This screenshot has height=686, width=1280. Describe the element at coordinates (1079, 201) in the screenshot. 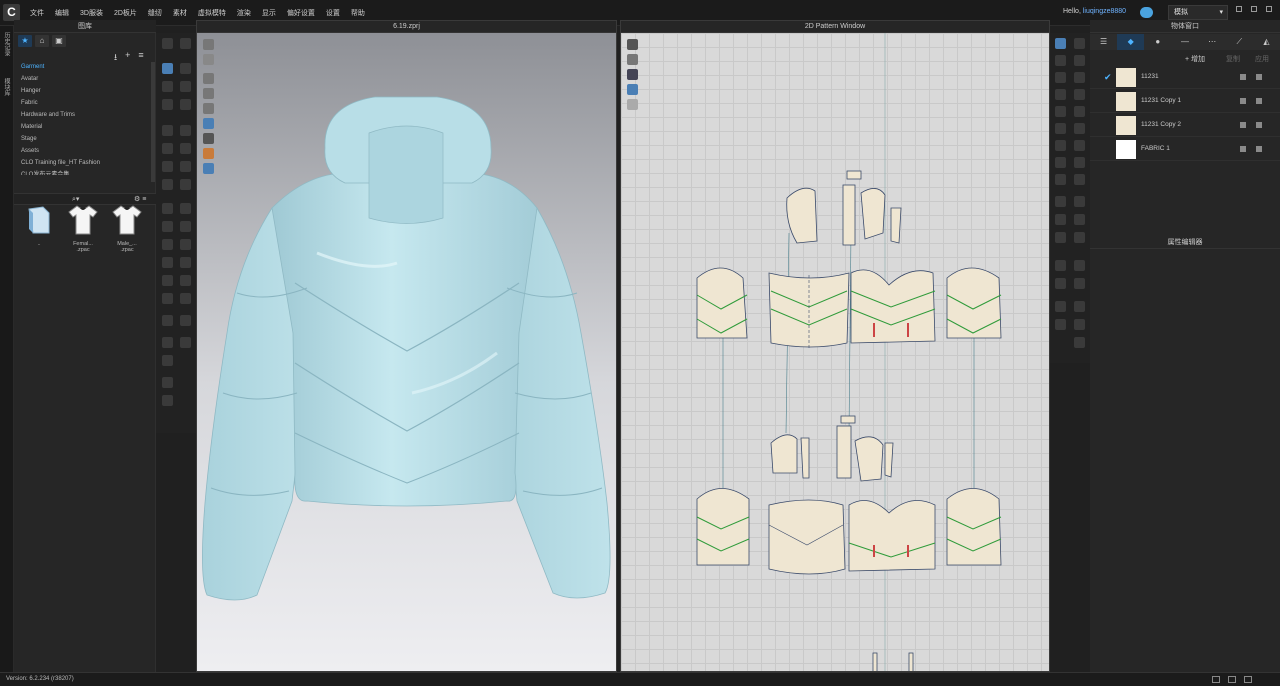

I see `graphic-2d-icon` at that location.